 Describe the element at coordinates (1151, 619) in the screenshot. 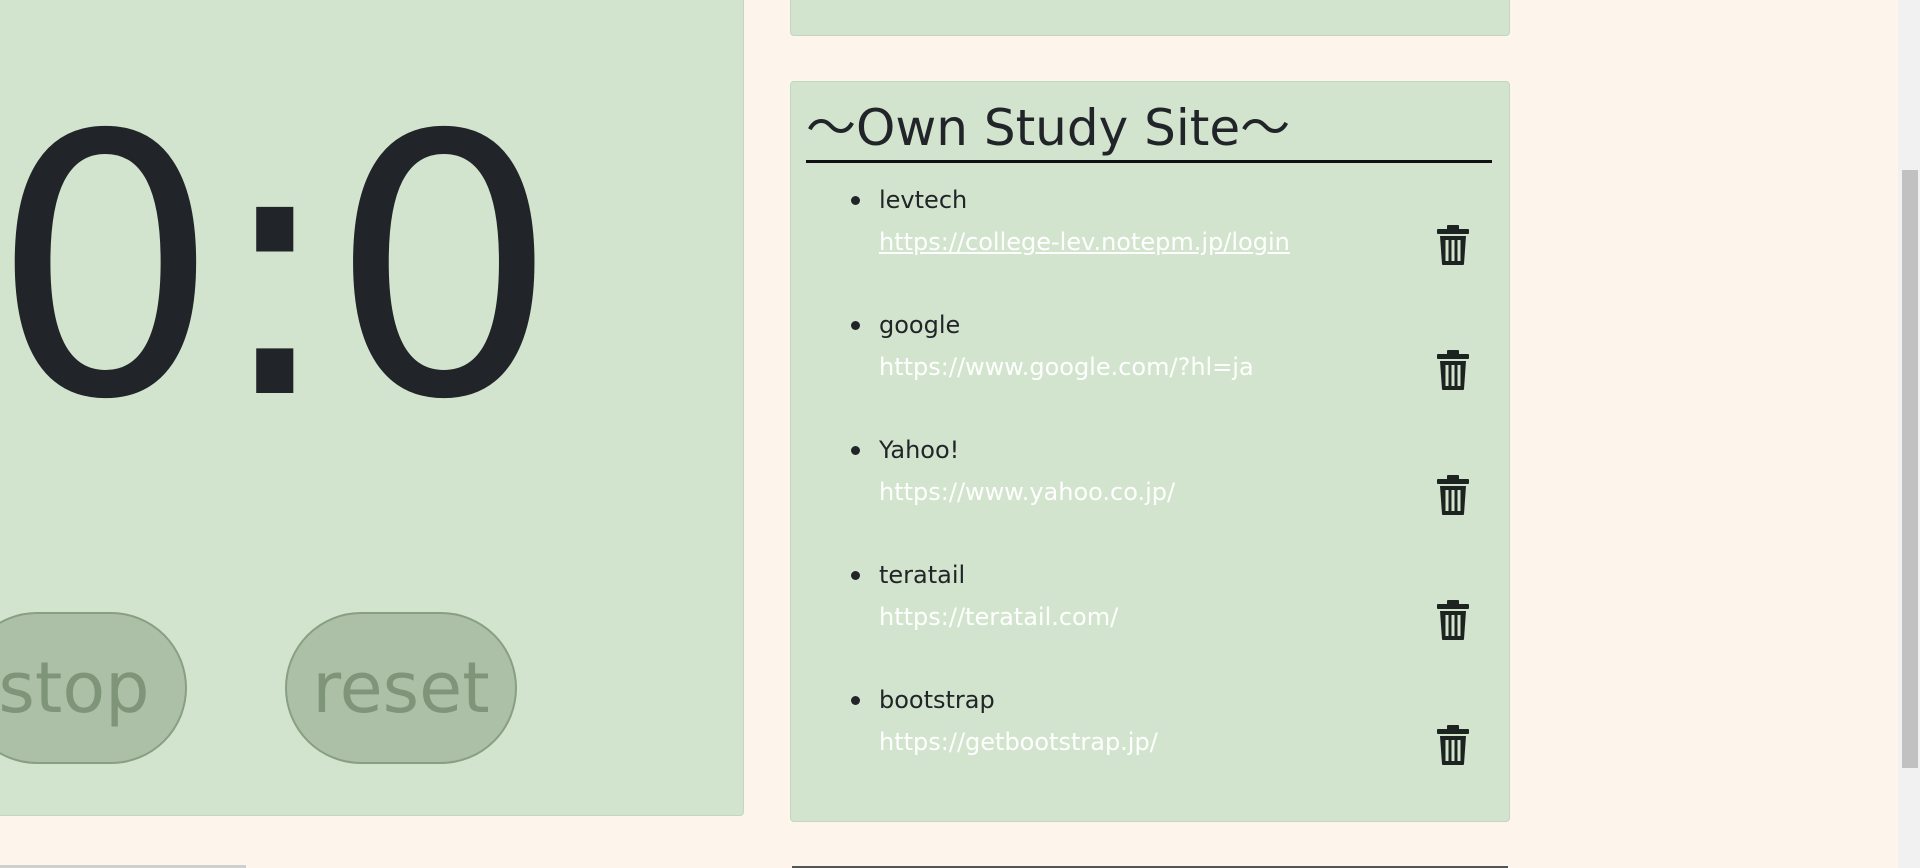

I see `site-list-item: teratail https://teratail.com/` at that location.